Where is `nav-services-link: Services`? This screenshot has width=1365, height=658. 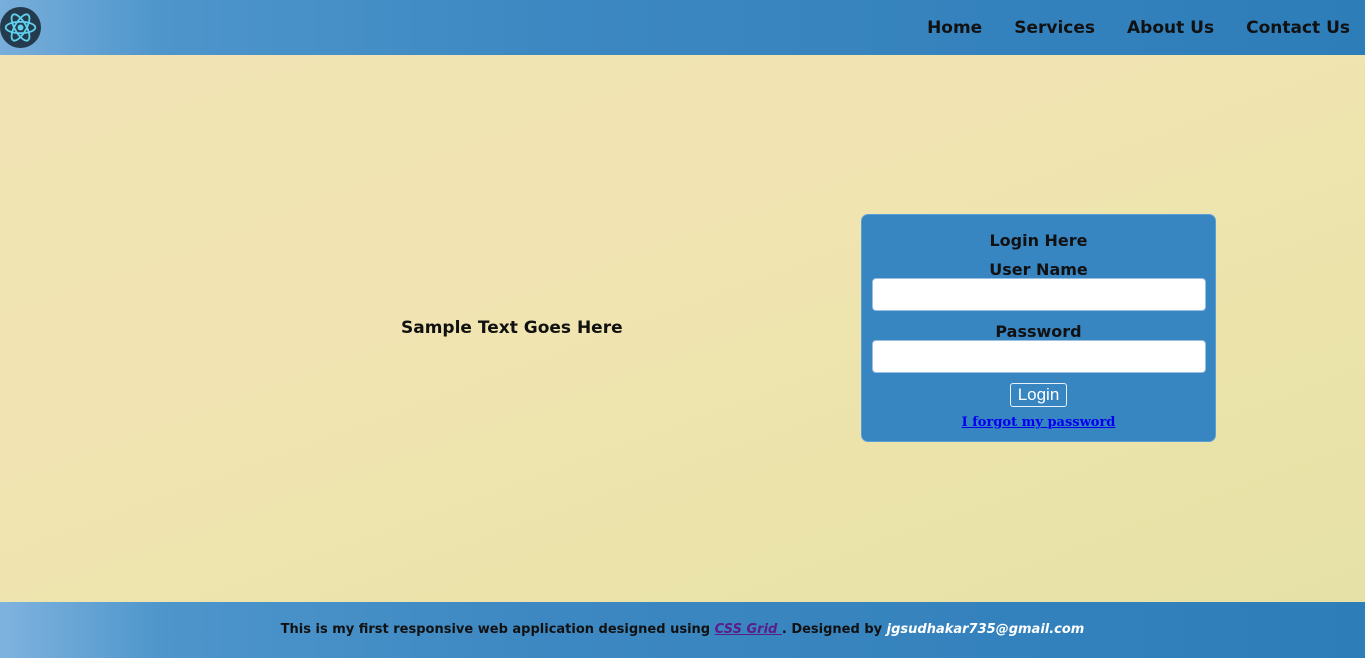 nav-services-link: Services is located at coordinates (1054, 28).